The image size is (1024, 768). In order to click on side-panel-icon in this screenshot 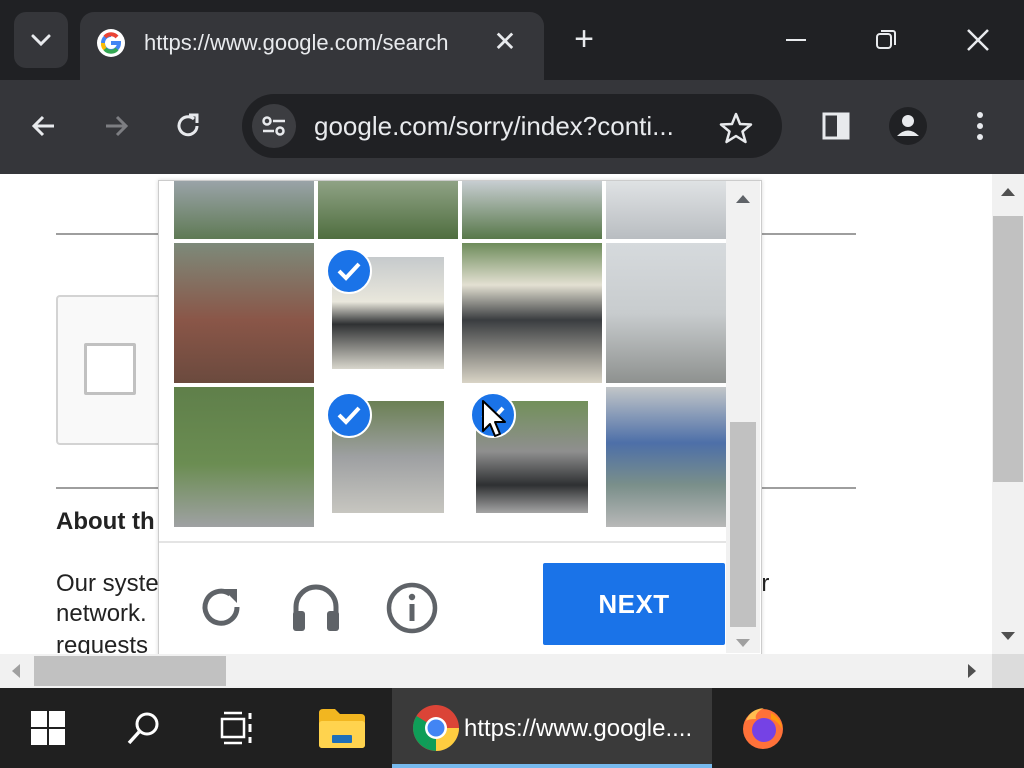, I will do `click(836, 126)`.